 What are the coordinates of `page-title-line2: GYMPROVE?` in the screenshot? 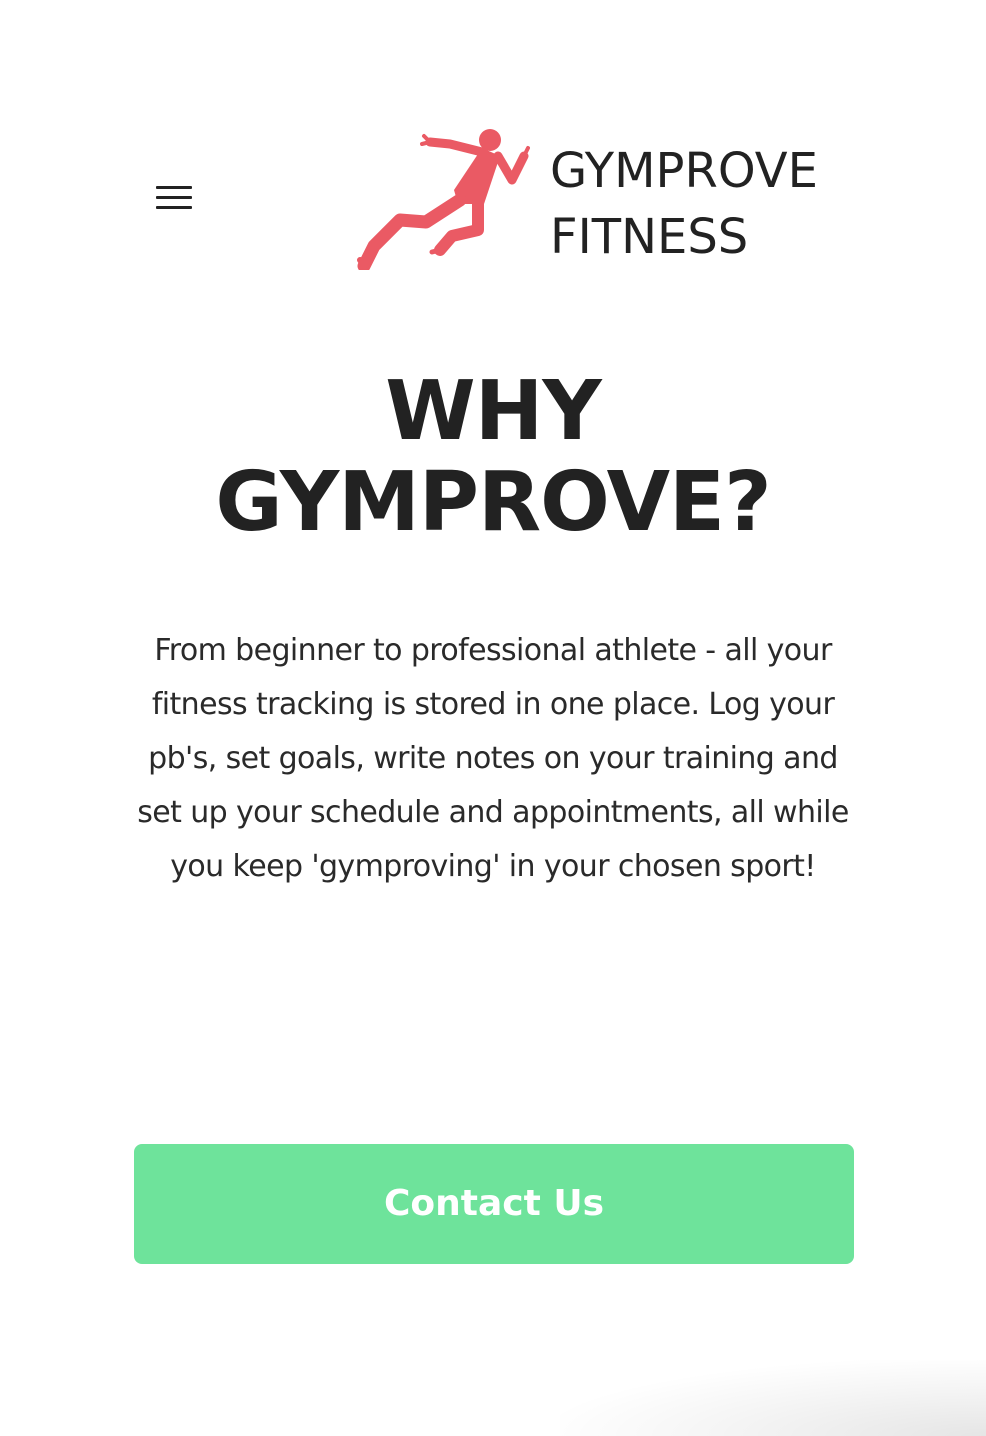 It's located at (493, 502).